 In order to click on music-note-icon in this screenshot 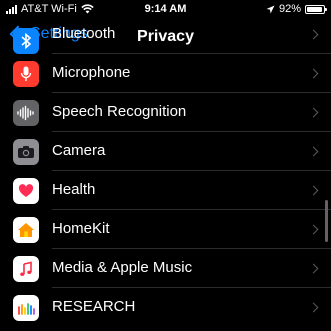, I will do `click(26, 269)`.